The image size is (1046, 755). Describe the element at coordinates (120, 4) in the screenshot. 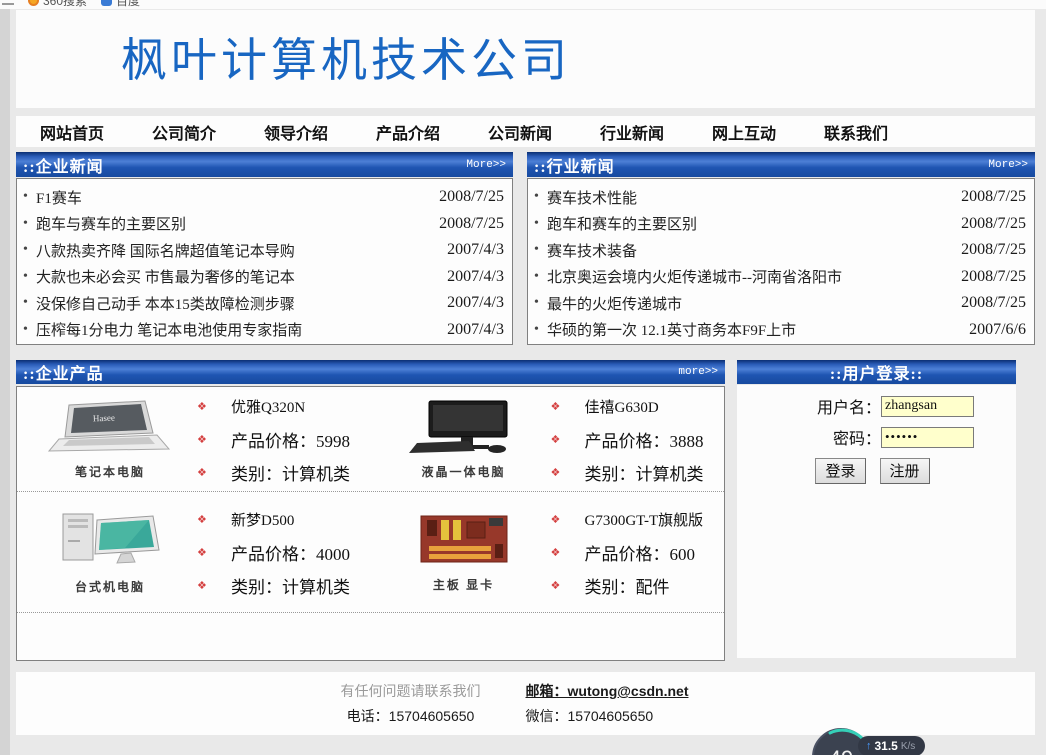

I see `bookmark-baidu: 百度` at that location.